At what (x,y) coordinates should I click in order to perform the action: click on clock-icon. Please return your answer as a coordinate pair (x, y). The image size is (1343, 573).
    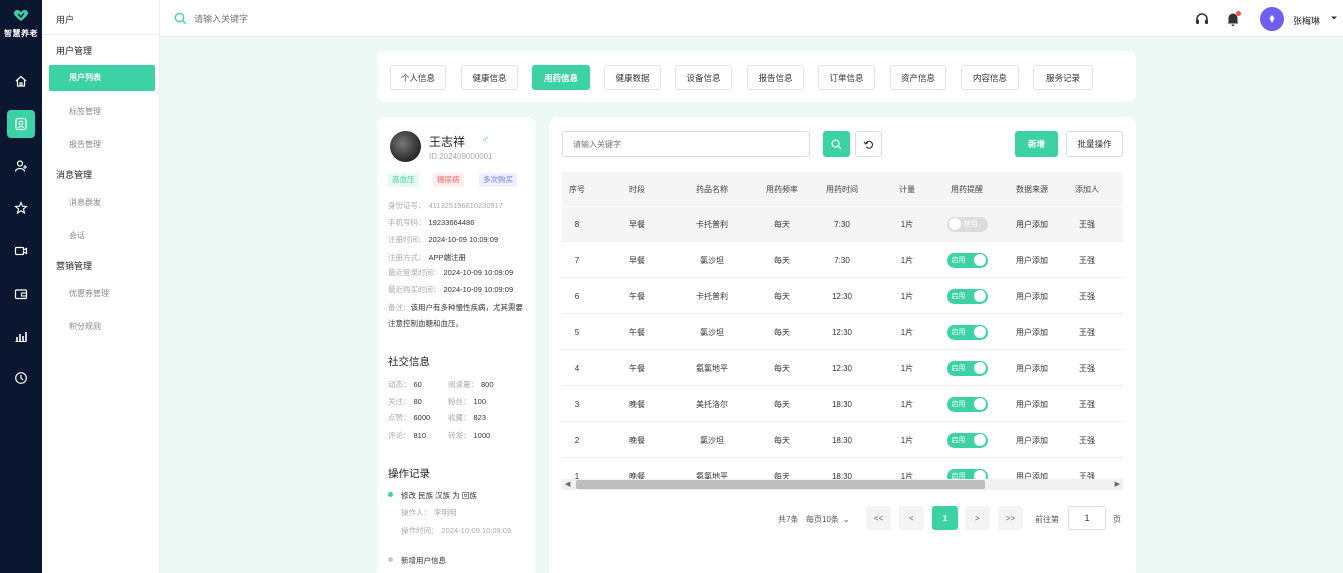
    Looking at the image, I should click on (21, 378).